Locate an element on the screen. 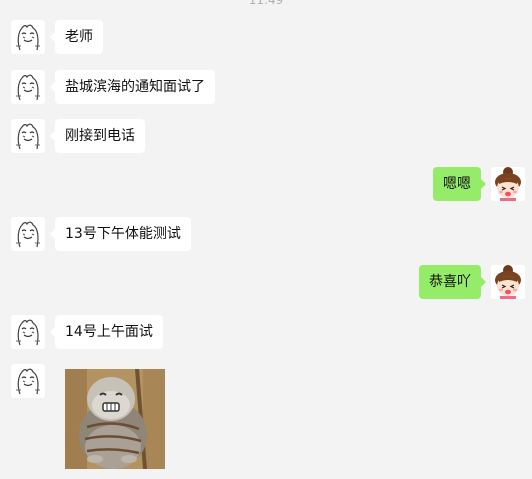  message-bubble-outgoing: 恭喜吖 is located at coordinates (452, 282).